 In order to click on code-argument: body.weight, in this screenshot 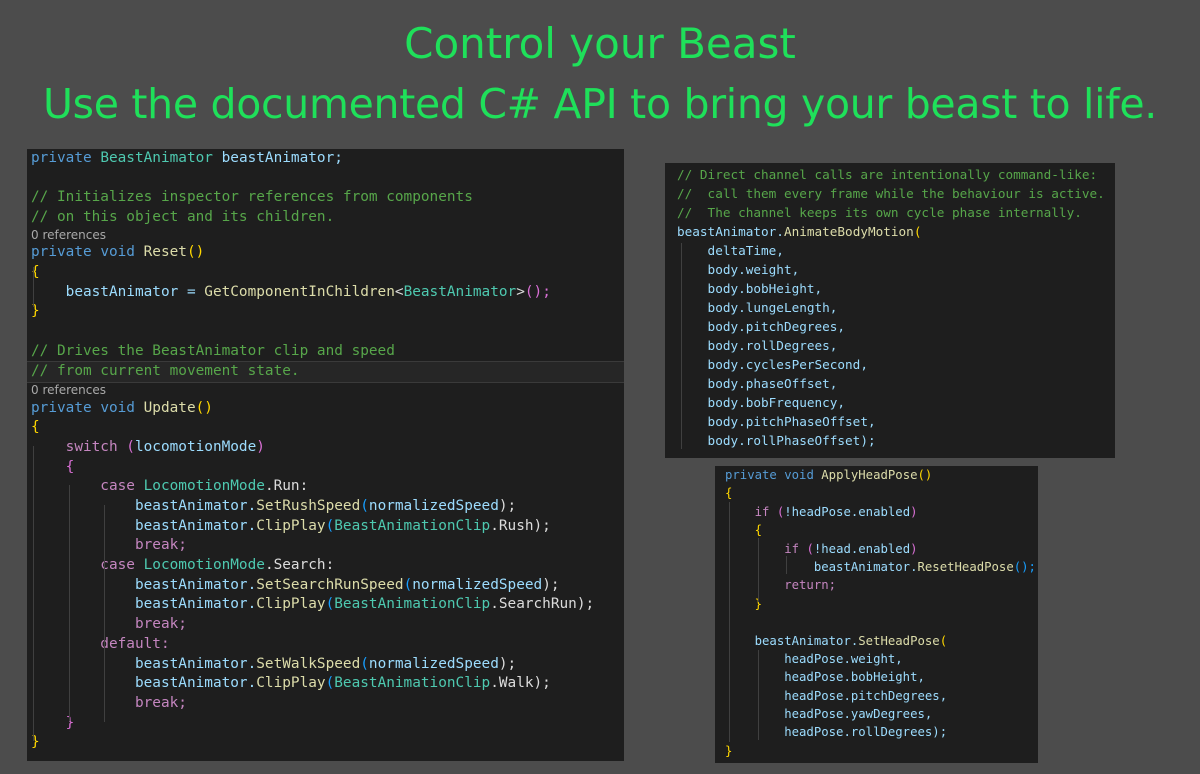, I will do `click(738, 269)`.